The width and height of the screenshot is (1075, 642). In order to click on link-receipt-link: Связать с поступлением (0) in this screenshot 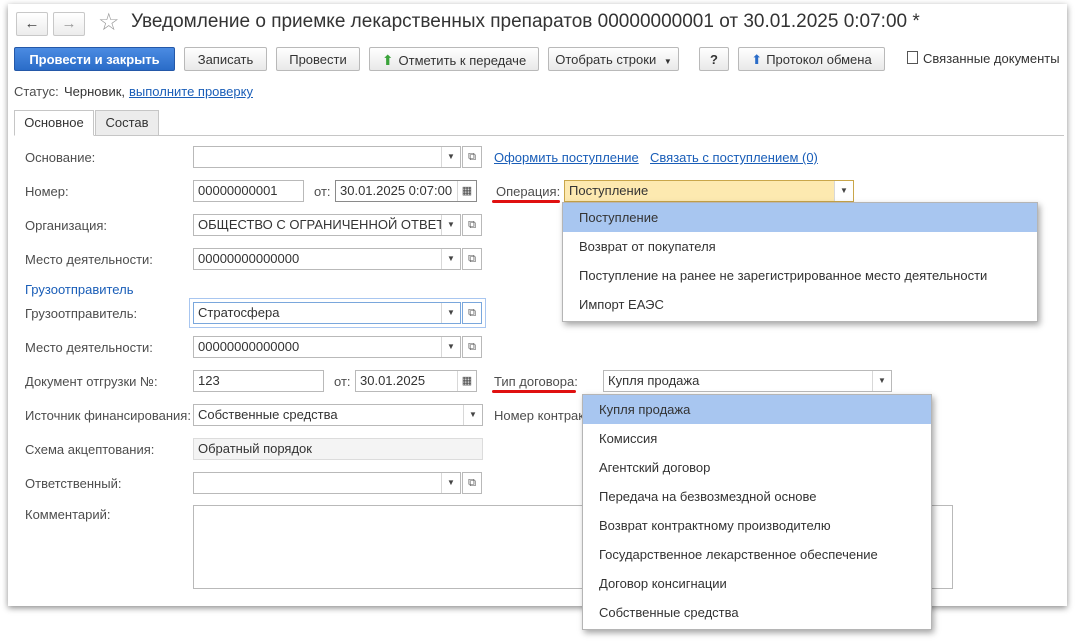, I will do `click(734, 157)`.